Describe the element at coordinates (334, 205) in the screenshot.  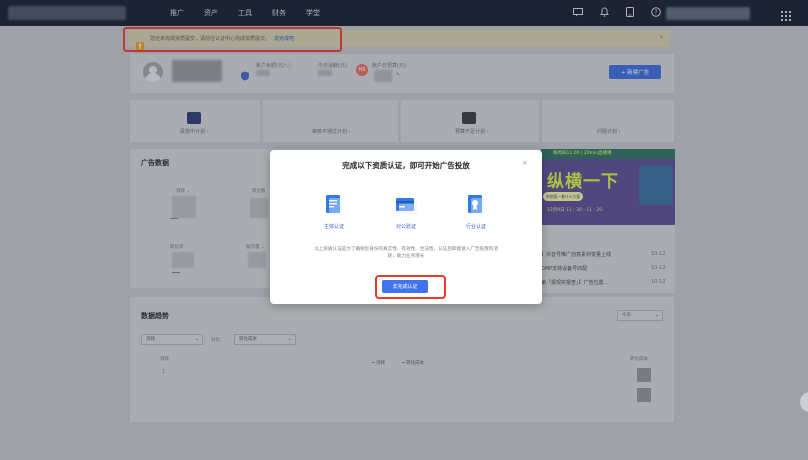
I see `document-icon` at that location.